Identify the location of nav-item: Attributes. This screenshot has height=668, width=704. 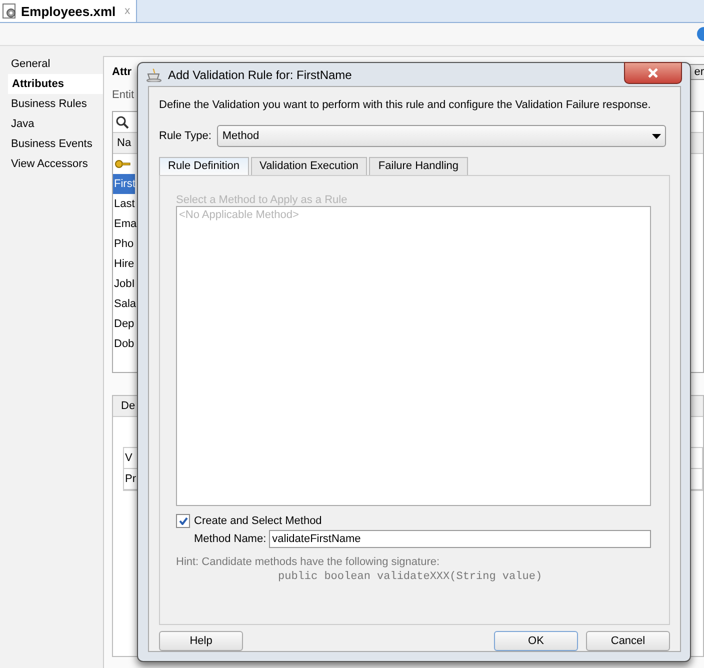
(55, 84).